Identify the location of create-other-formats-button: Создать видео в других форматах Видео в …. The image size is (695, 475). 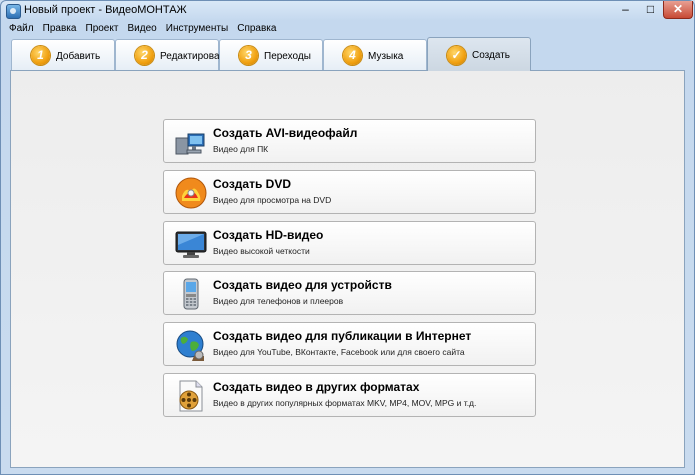
(349, 395).